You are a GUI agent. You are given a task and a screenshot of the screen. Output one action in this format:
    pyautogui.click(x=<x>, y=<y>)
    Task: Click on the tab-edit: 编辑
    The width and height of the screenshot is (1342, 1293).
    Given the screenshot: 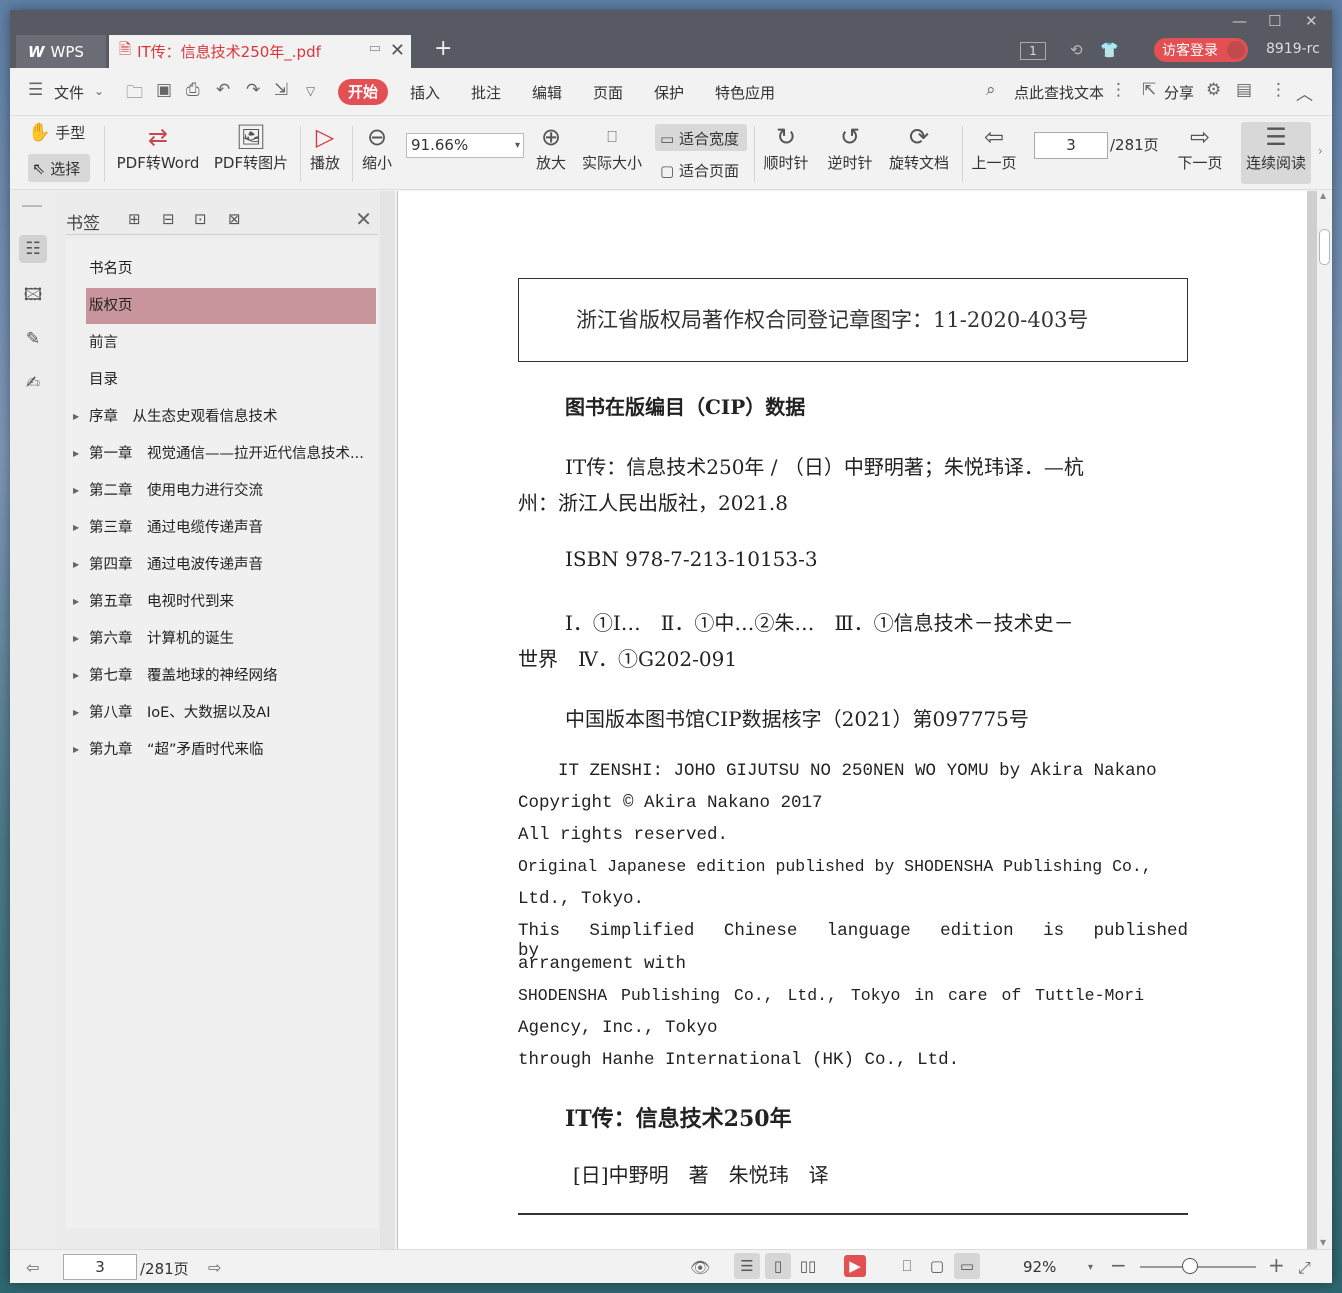 What is the action you would take?
    pyautogui.click(x=547, y=92)
    